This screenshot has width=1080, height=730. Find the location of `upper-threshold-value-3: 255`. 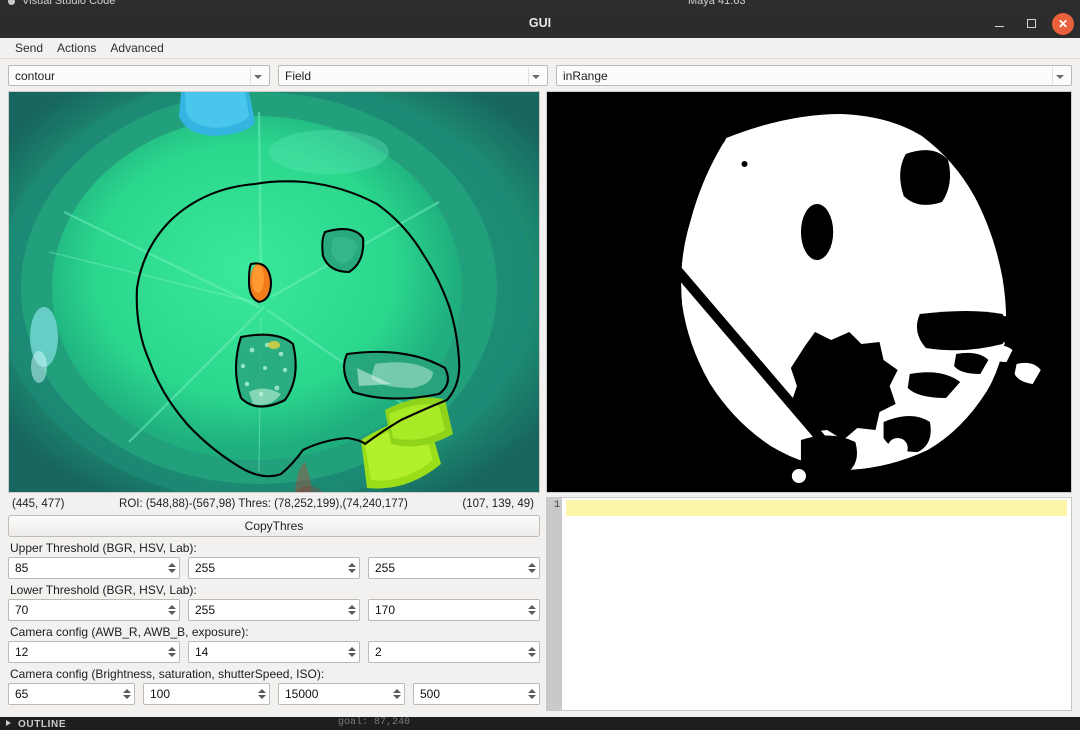

upper-threshold-value-3: 255 is located at coordinates (385, 568).